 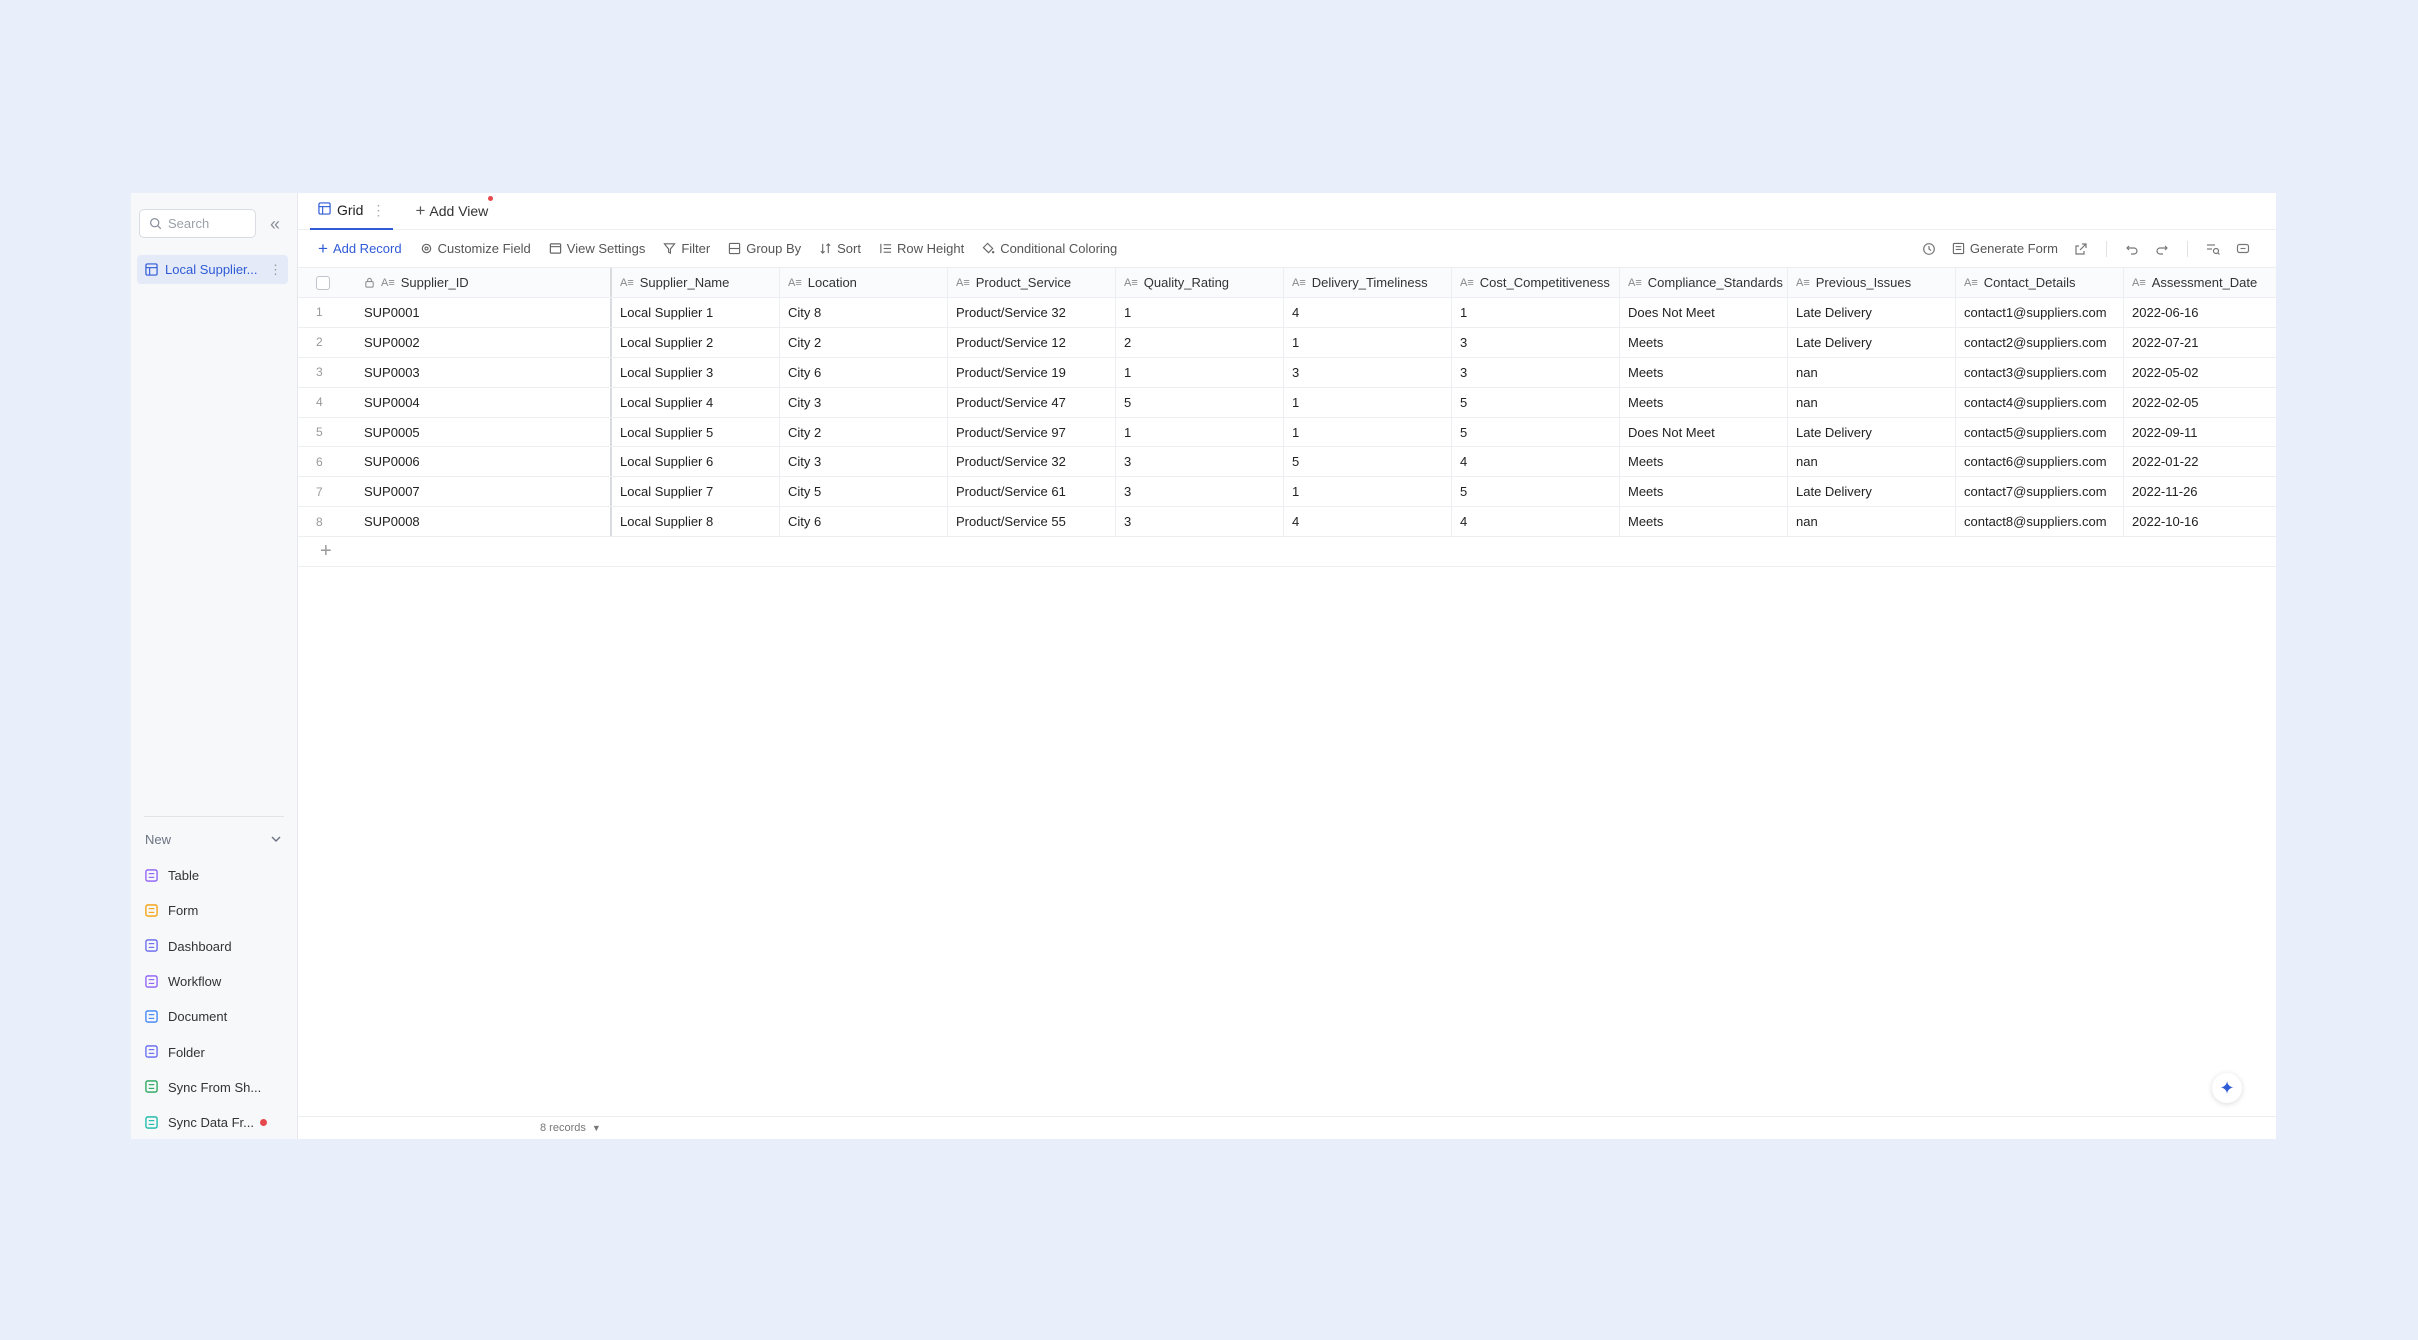 What do you see at coordinates (484, 372) in the screenshot?
I see `table-cell: SUP0003` at bounding box center [484, 372].